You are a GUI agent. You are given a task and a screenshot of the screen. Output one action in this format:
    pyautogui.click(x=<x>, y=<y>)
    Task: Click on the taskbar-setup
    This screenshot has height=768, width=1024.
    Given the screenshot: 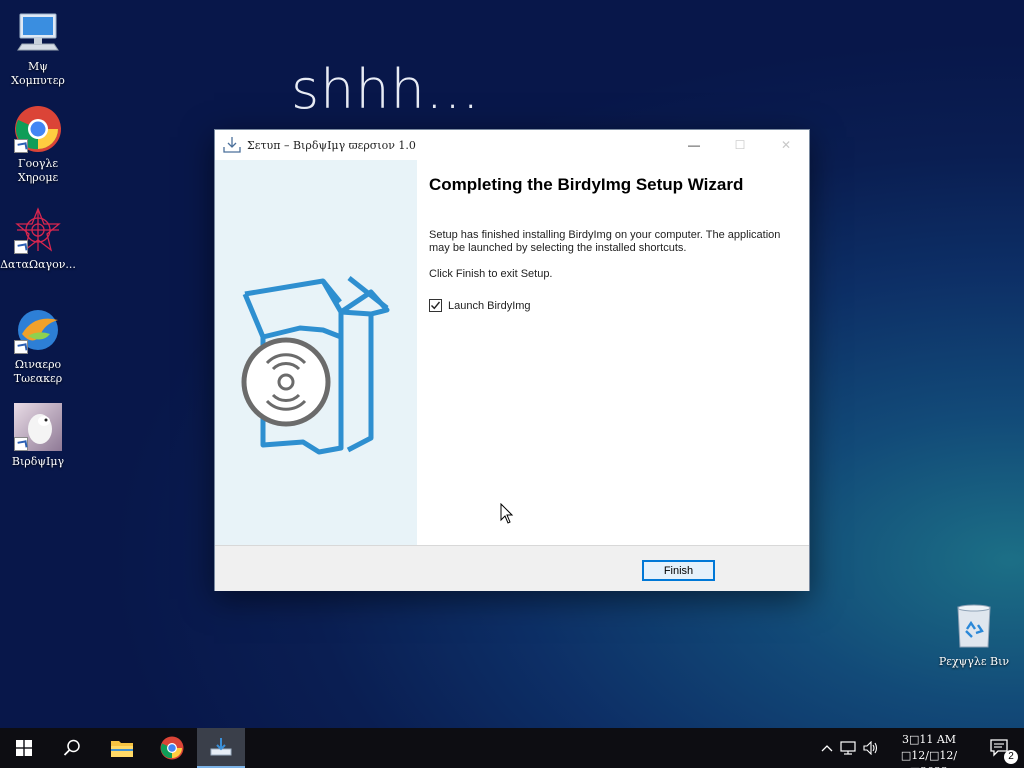 What is the action you would take?
    pyautogui.click(x=221, y=748)
    